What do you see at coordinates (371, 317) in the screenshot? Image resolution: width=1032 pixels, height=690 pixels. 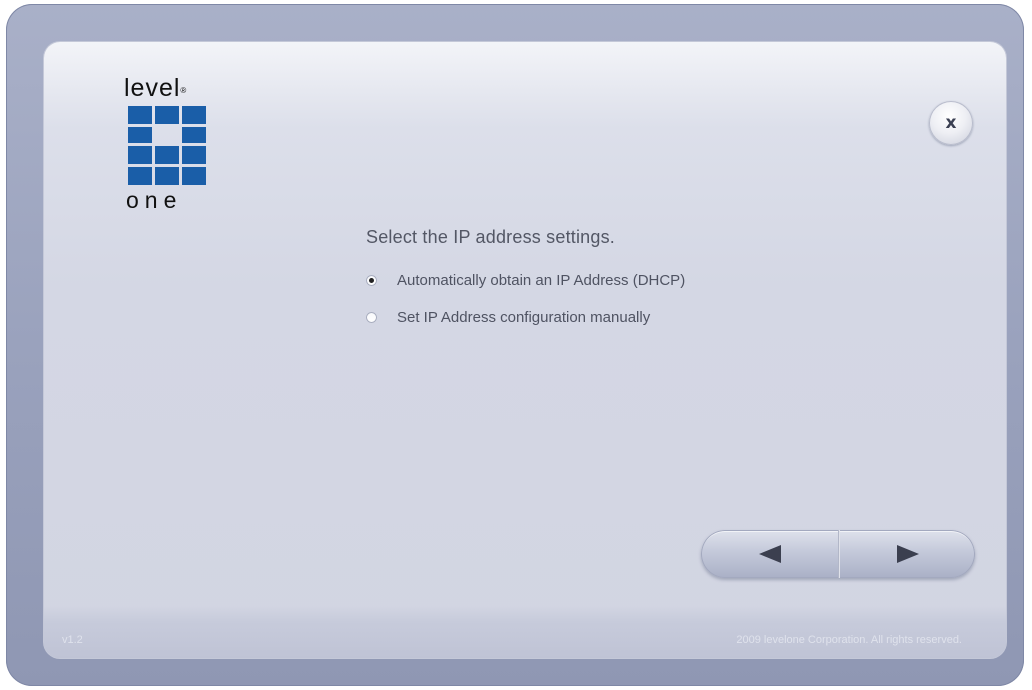 I see `radio-manual` at bounding box center [371, 317].